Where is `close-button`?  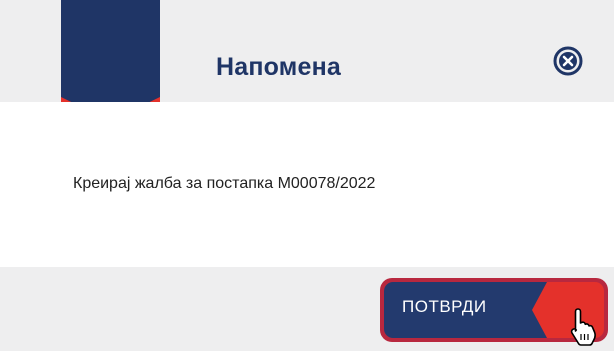 close-button is located at coordinates (568, 61).